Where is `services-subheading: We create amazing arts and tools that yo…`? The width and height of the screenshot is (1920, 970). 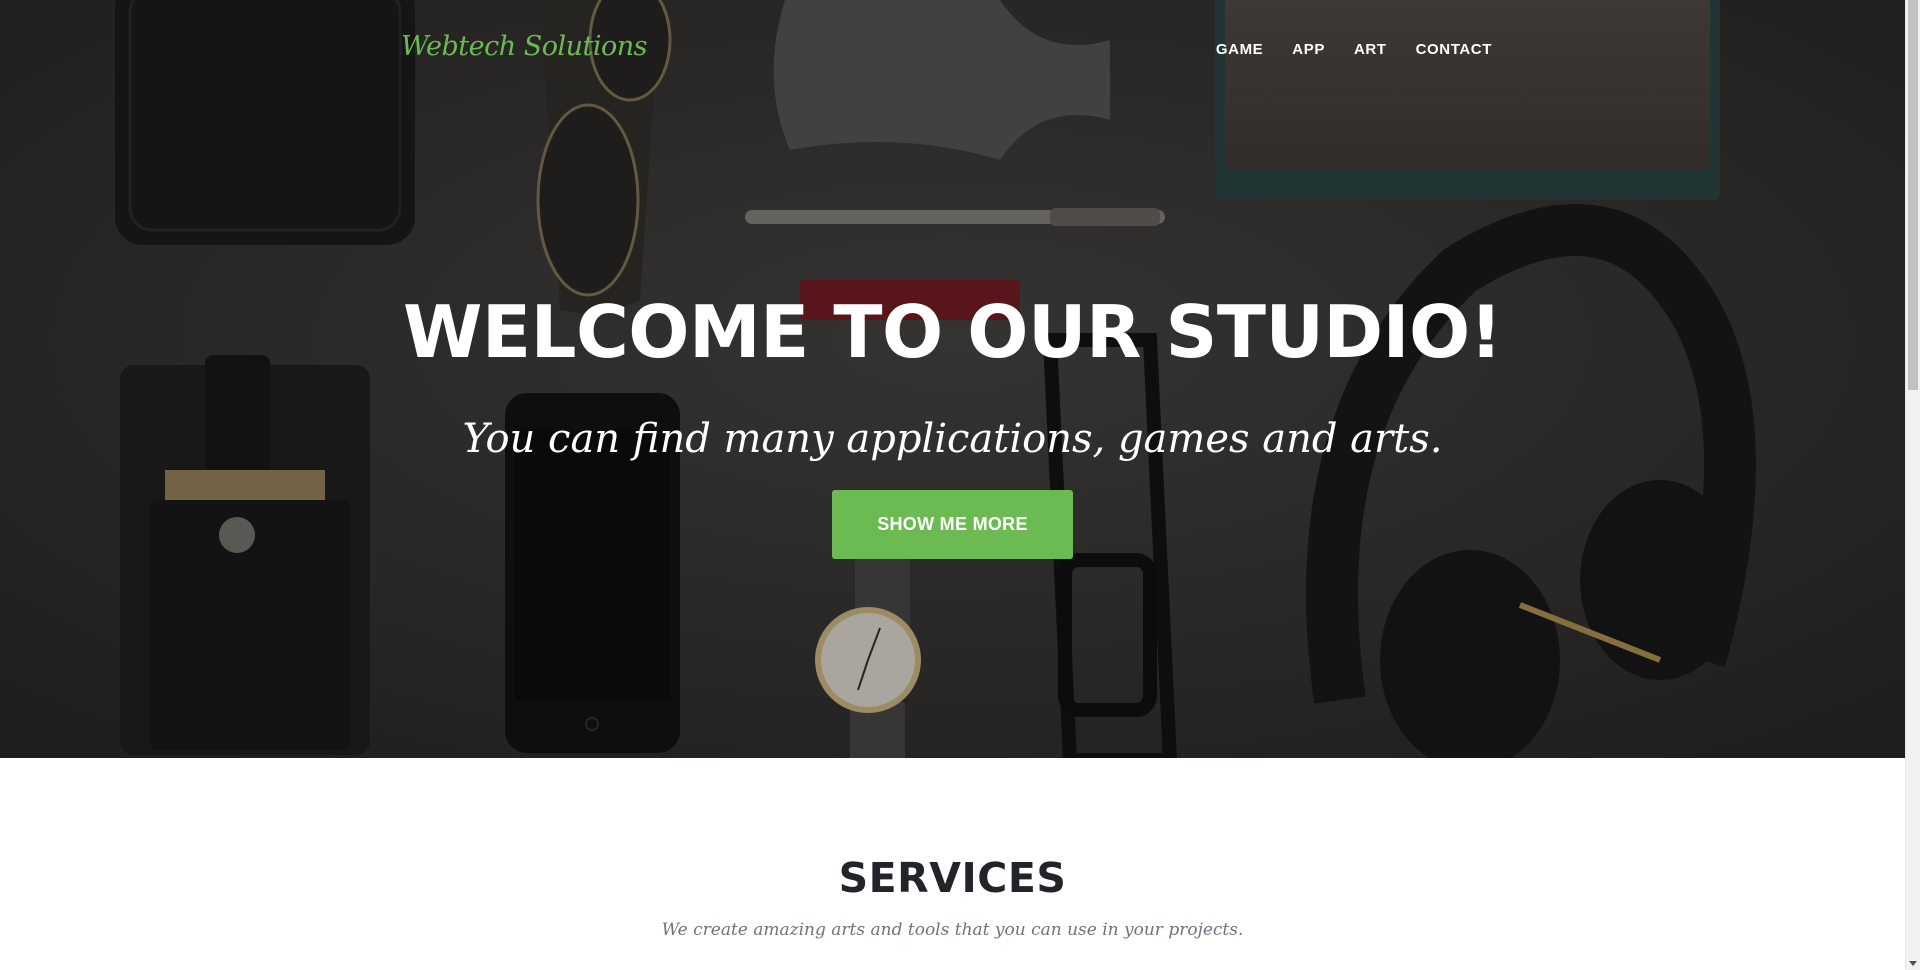
services-subheading: We create amazing arts and tools that yo… is located at coordinates (952, 930).